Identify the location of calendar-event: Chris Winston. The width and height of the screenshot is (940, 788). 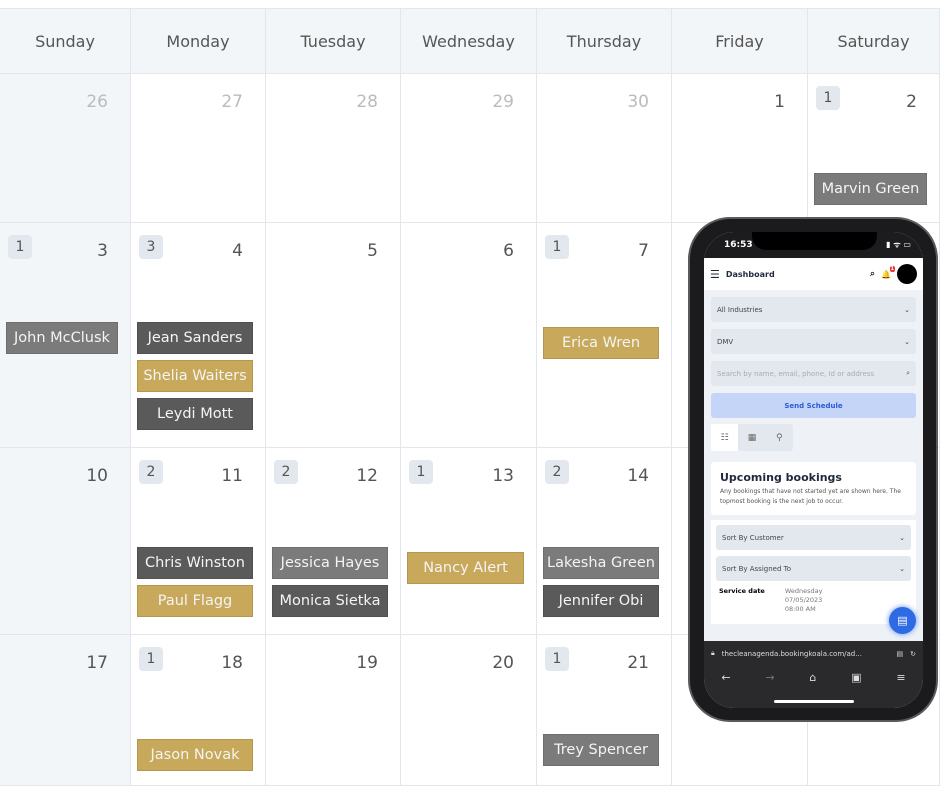
(195, 563).